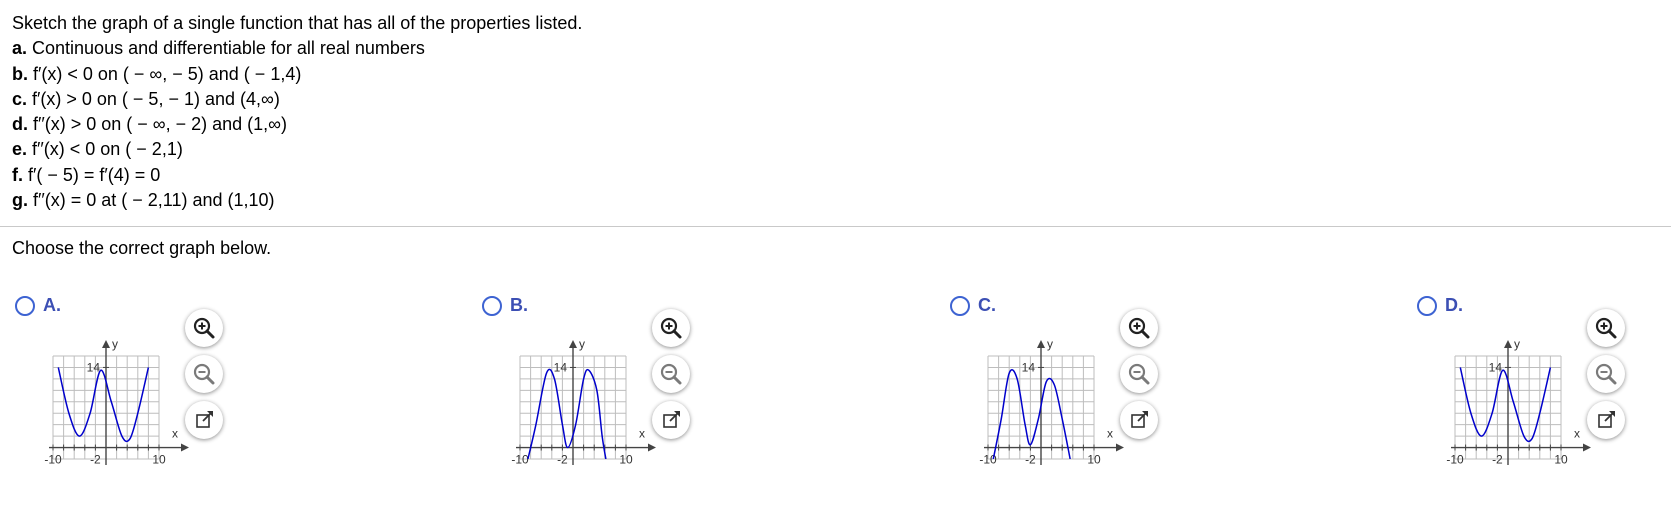 The height and width of the screenshot is (523, 1671). Describe the element at coordinates (297, 200) in the screenshot. I see `property-g: g. f′′(x) = 0 at ( − 2,11) and (1,10)` at that location.